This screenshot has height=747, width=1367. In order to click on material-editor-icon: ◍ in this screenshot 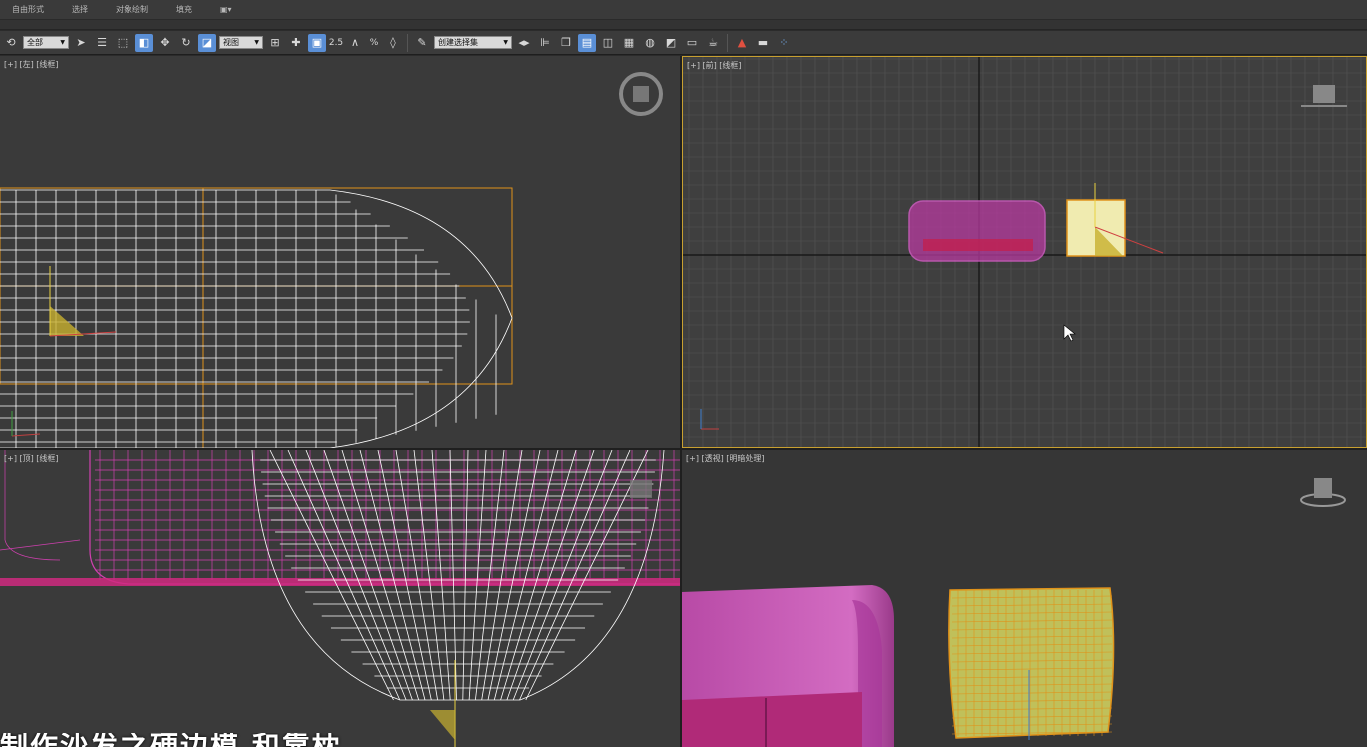, I will do `click(650, 43)`.